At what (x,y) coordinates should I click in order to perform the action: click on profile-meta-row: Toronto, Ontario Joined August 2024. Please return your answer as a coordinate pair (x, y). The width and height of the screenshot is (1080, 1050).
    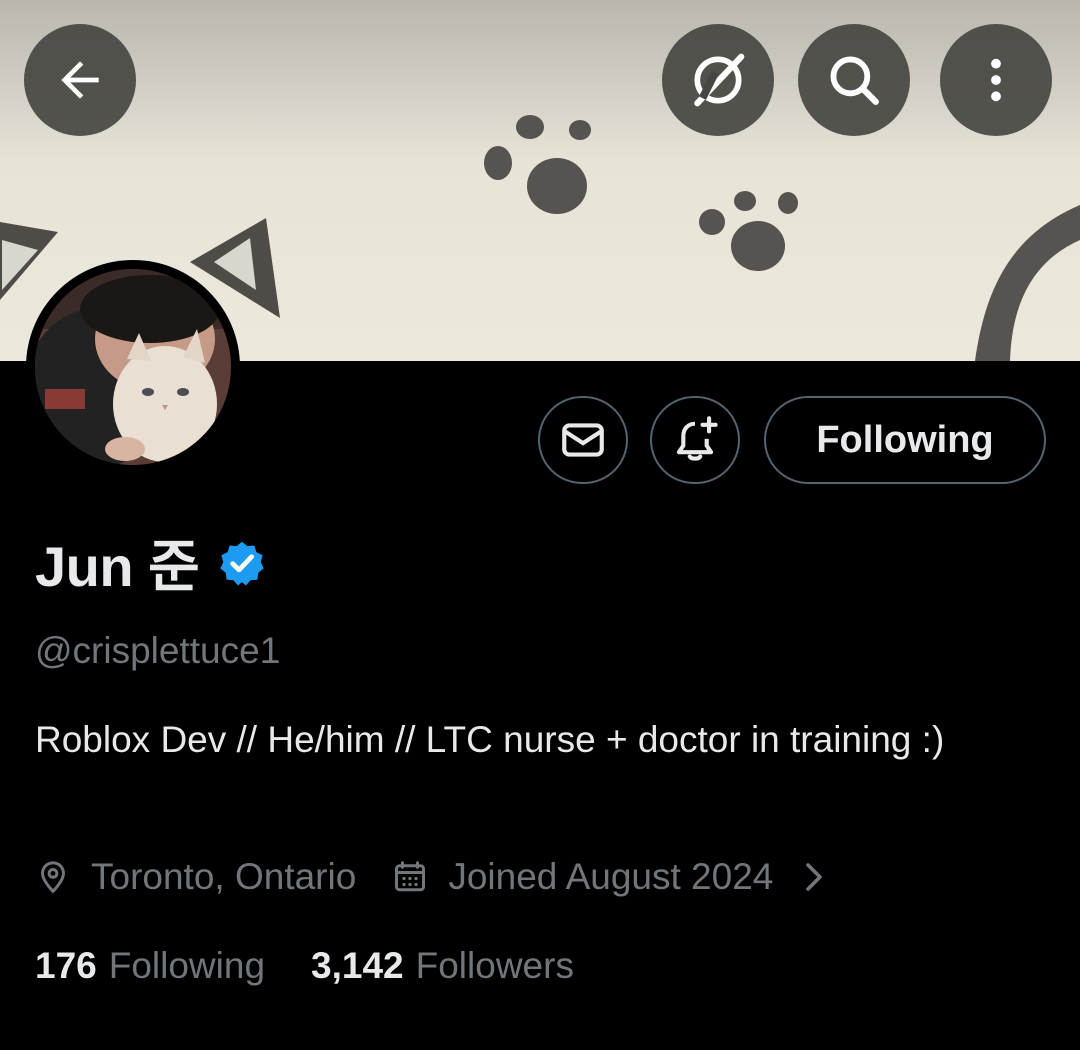
    Looking at the image, I should click on (442, 877).